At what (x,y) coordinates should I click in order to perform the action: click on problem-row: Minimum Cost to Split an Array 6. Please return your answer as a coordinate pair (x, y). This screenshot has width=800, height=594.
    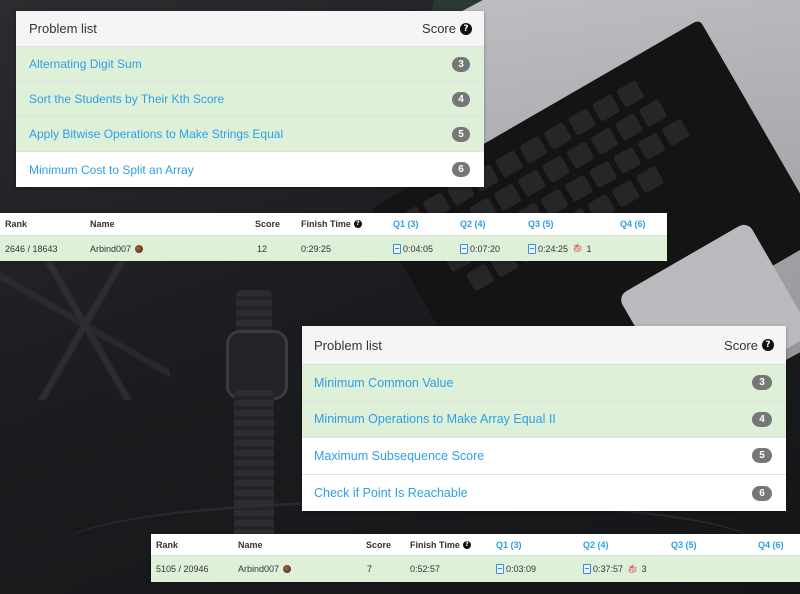
    Looking at the image, I should click on (250, 169).